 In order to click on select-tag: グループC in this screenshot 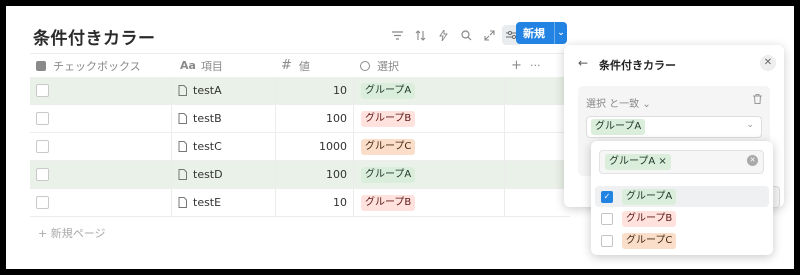, I will do `click(388, 146)`.